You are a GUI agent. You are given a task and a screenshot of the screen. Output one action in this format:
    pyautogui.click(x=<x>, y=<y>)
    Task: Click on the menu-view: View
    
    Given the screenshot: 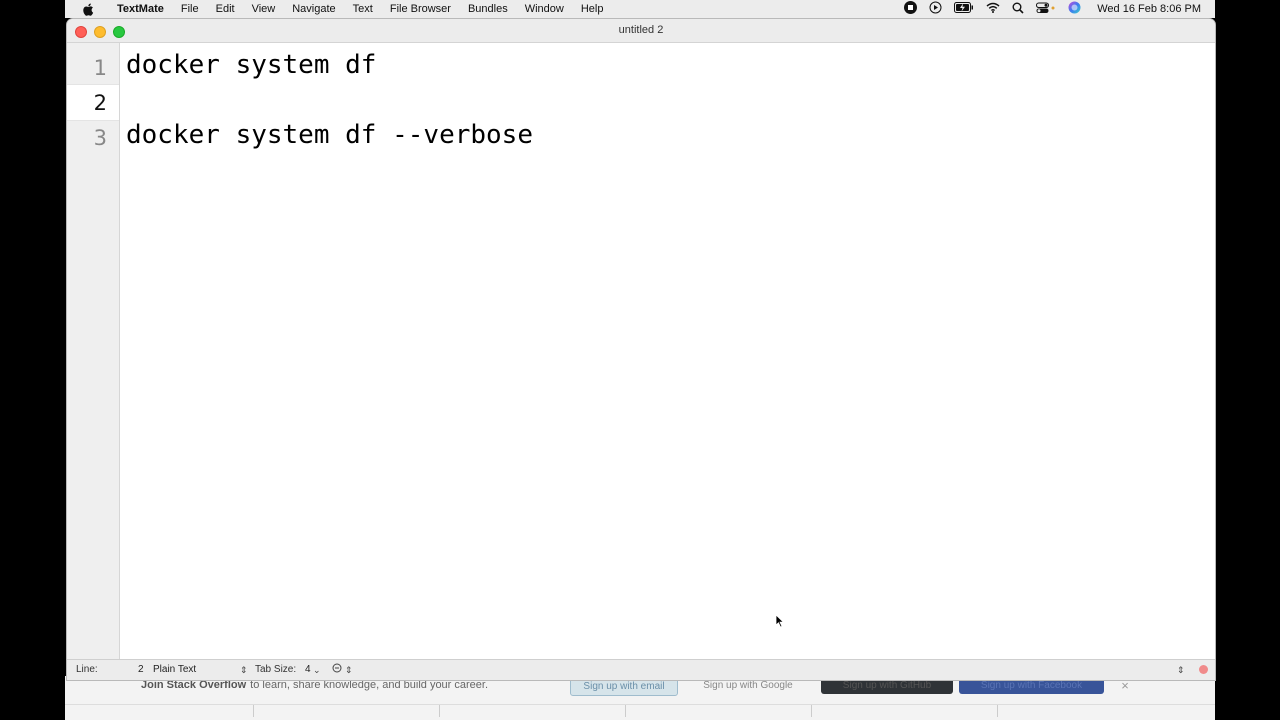 What is the action you would take?
    pyautogui.click(x=264, y=9)
    